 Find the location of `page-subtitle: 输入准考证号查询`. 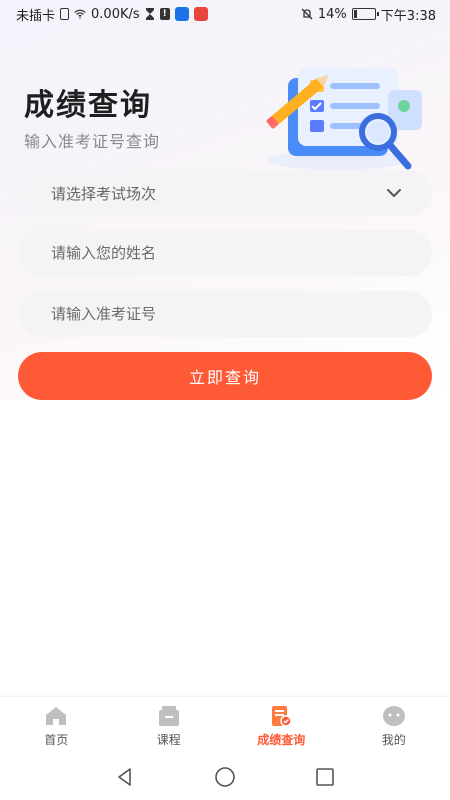

page-subtitle: 输入准考证号查询 is located at coordinates (92, 141).